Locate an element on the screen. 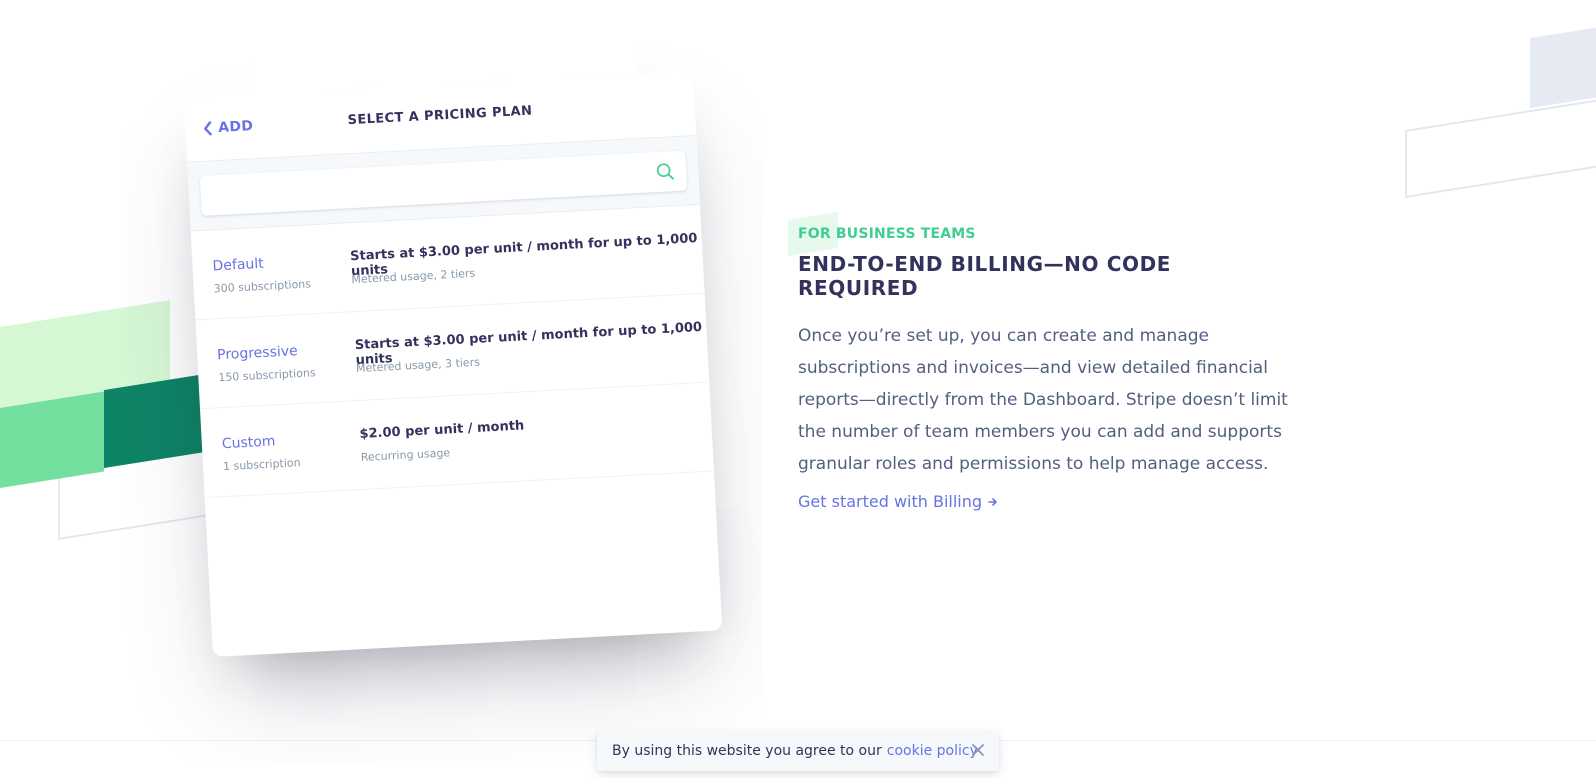 This screenshot has width=1596, height=778. get-started-billing-link: Get started with Billing is located at coordinates (898, 501).